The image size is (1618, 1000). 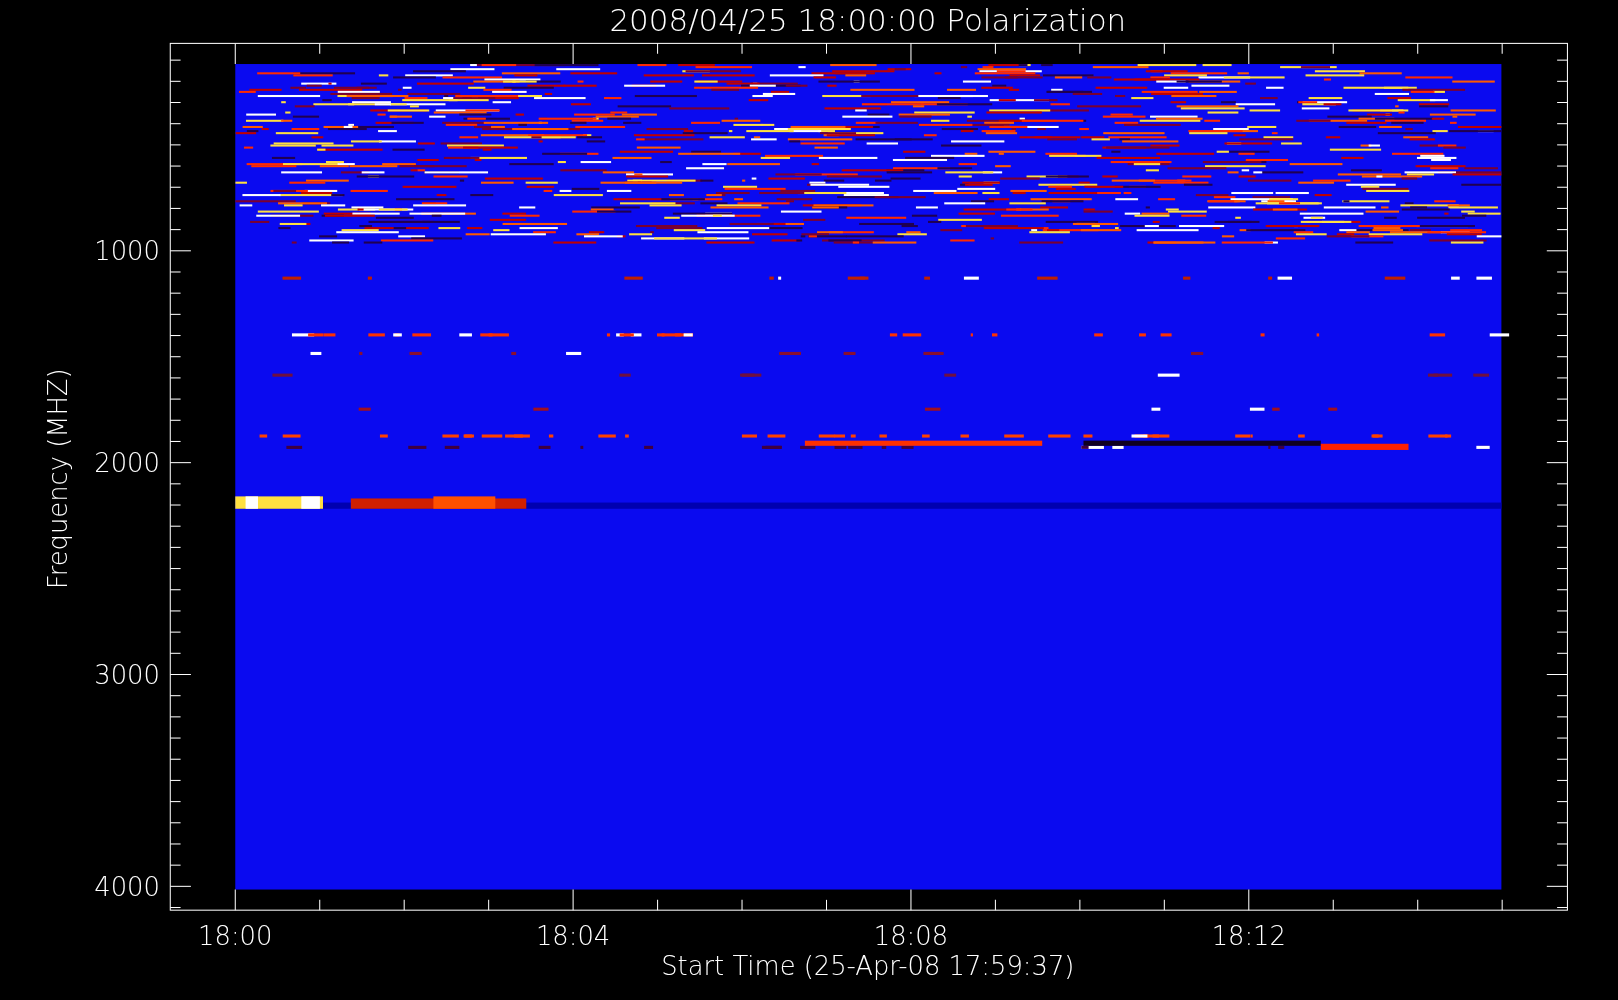 I want to click on tick-label: 18:00, so click(x=235, y=936).